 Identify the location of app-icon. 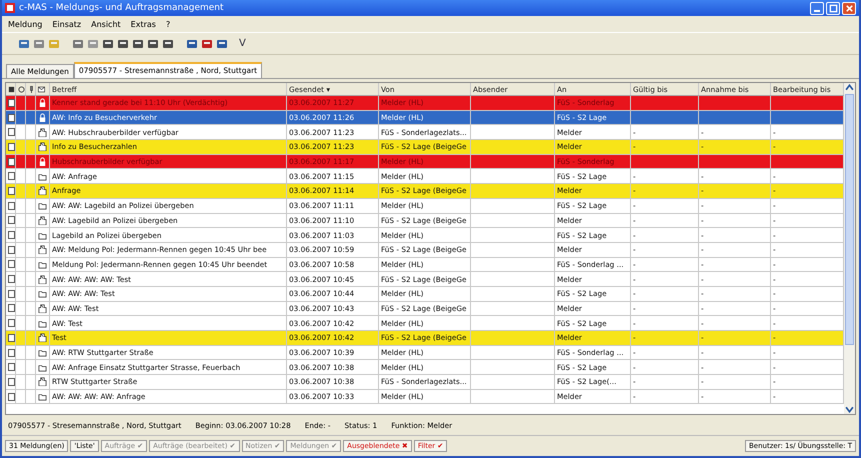
(10, 8).